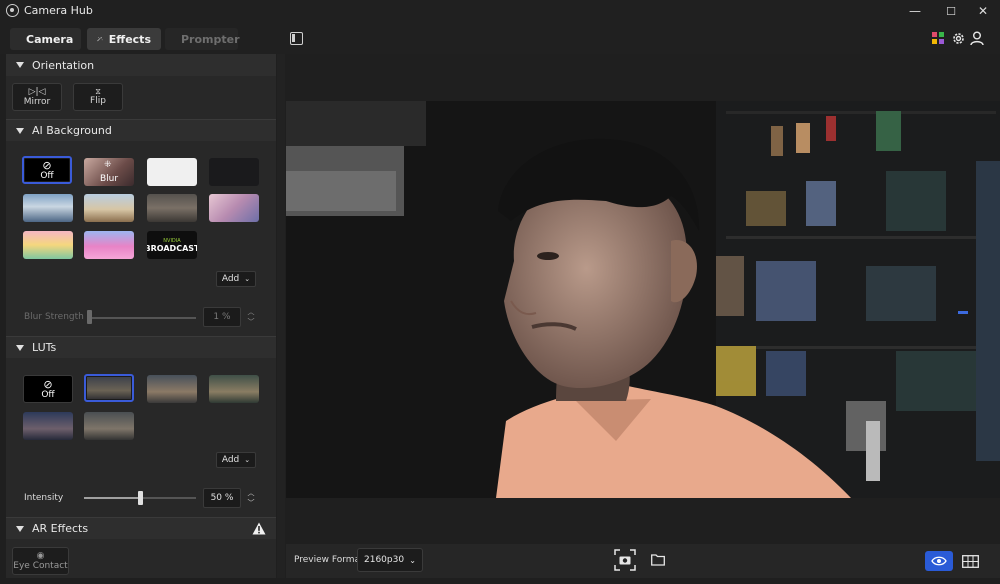  Describe the element at coordinates (40, 555) in the screenshot. I see `eye-contact-icon: ◉` at that location.